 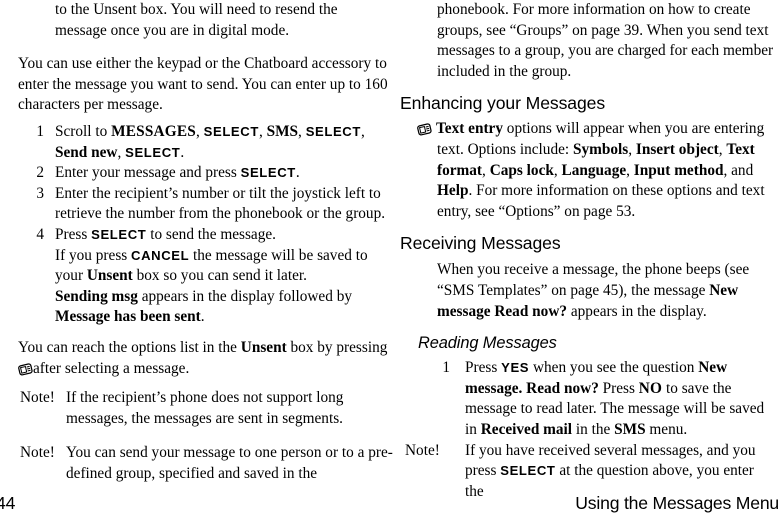 I want to click on menu-label-send-new: Send new, so click(x=86, y=152).